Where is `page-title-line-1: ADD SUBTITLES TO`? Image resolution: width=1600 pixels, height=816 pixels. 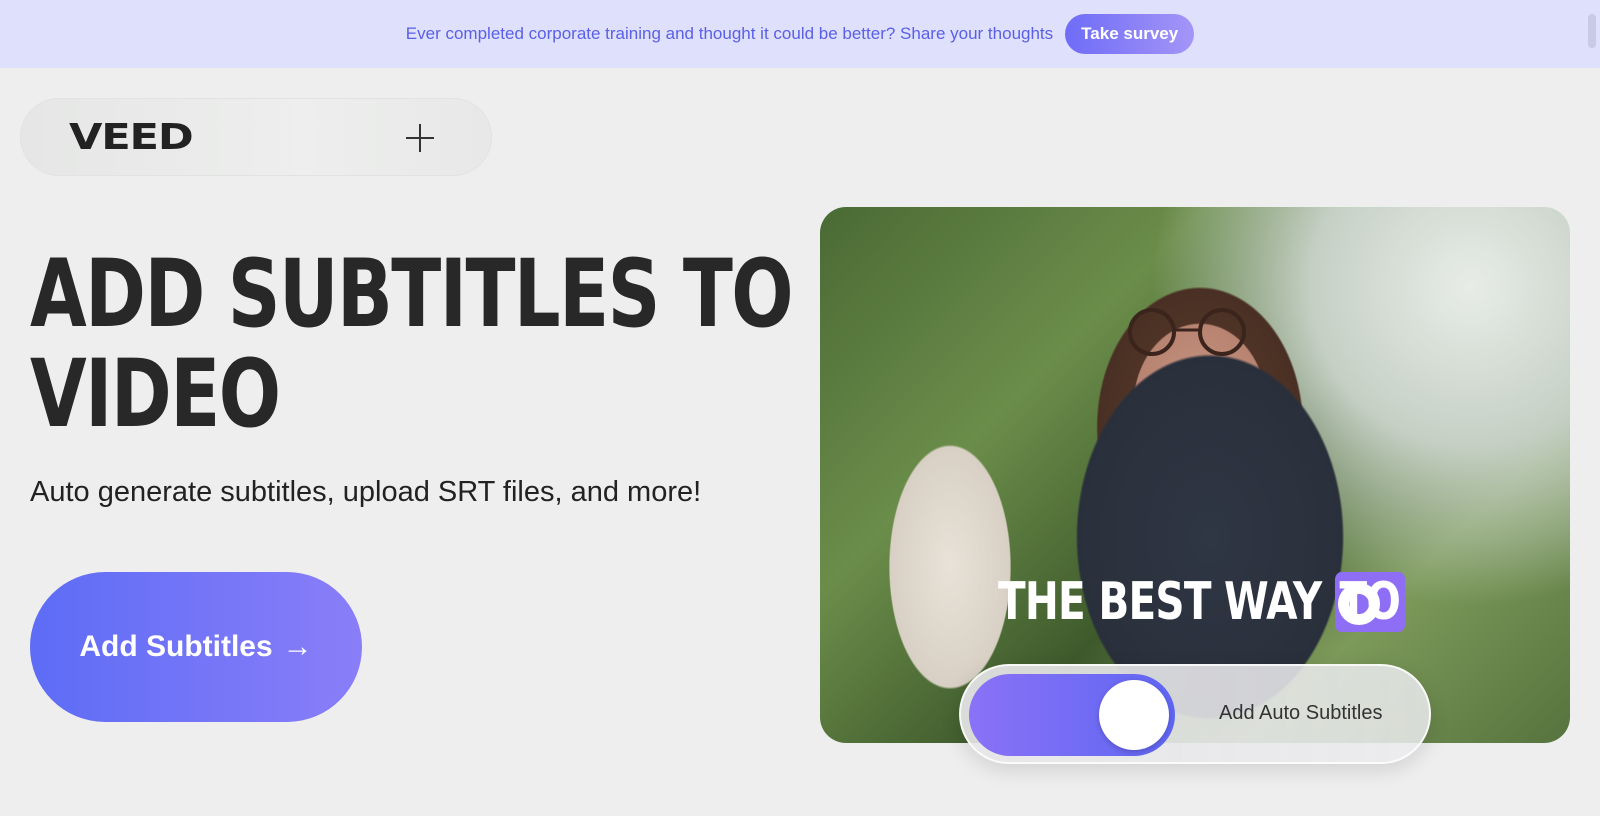
page-title-line-1: ADD SUBTITLES TO is located at coordinates (412, 294).